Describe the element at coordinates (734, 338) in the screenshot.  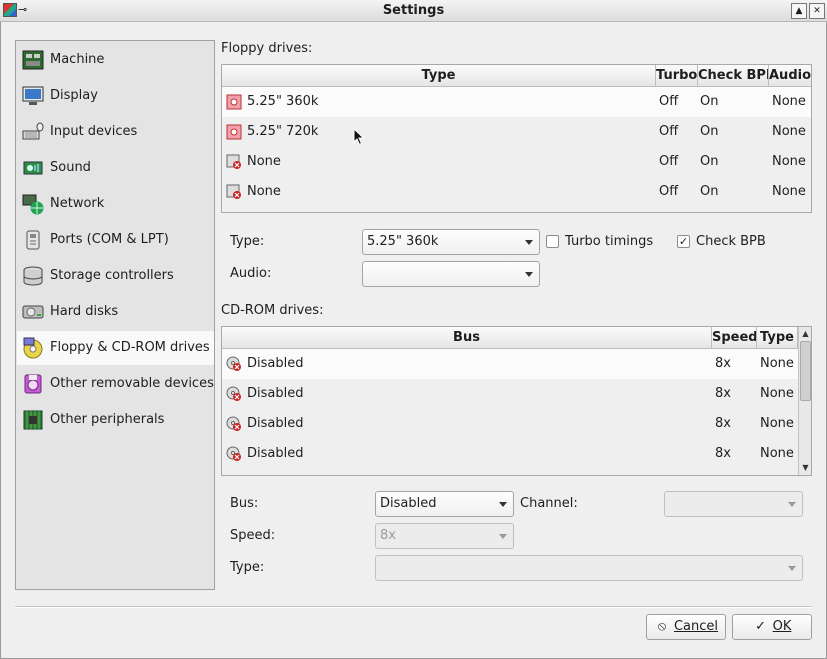
I see `column-header-speed: Speed` at that location.